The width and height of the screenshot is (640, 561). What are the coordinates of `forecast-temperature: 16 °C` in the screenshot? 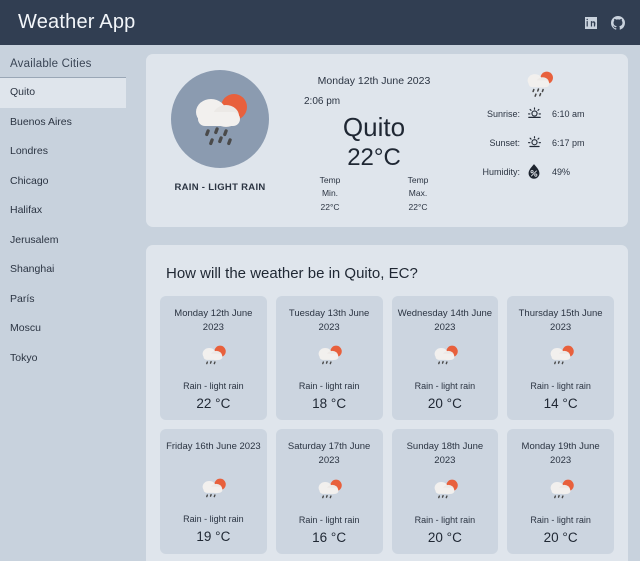 It's located at (329, 537).